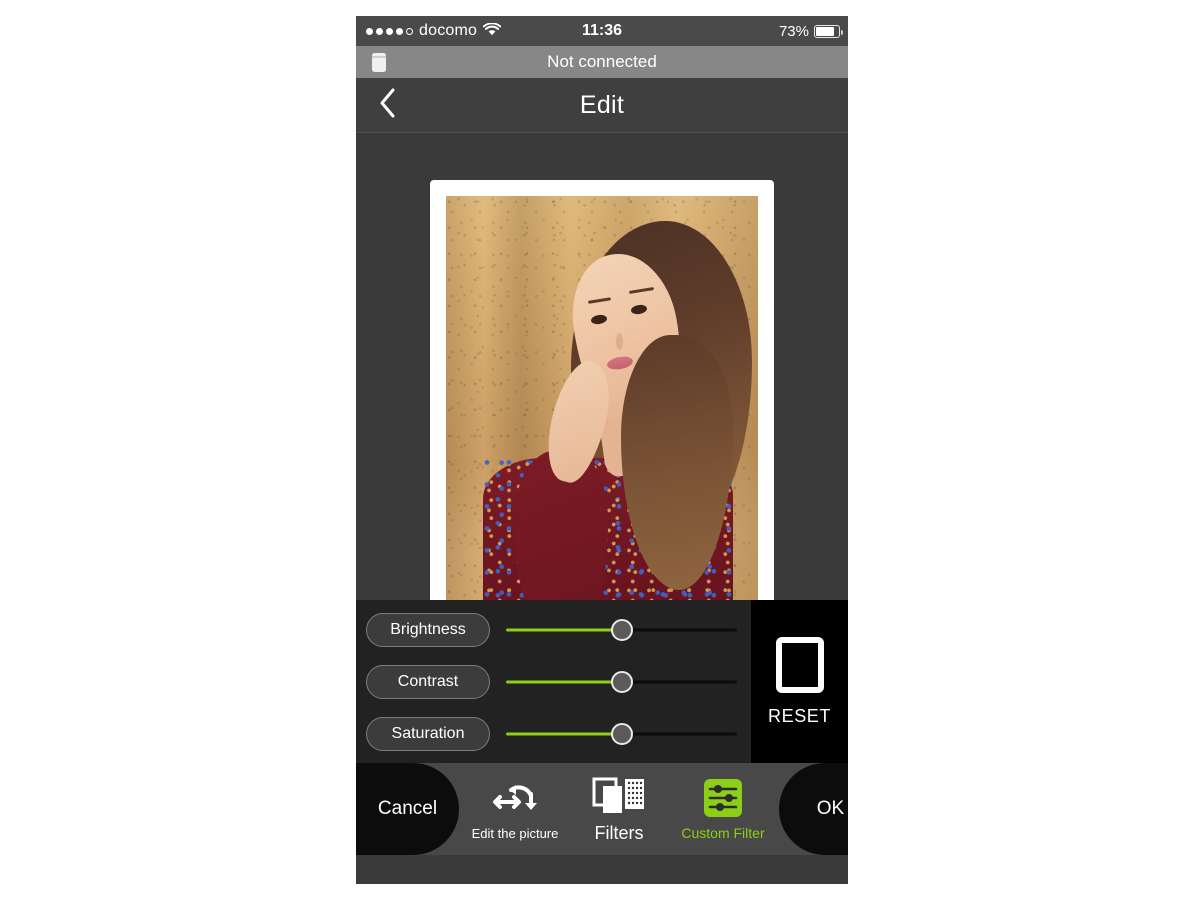 Image resolution: width=1200 pixels, height=900 pixels. What do you see at coordinates (428, 733) in the screenshot?
I see `slider-label-saturation: Saturation` at bounding box center [428, 733].